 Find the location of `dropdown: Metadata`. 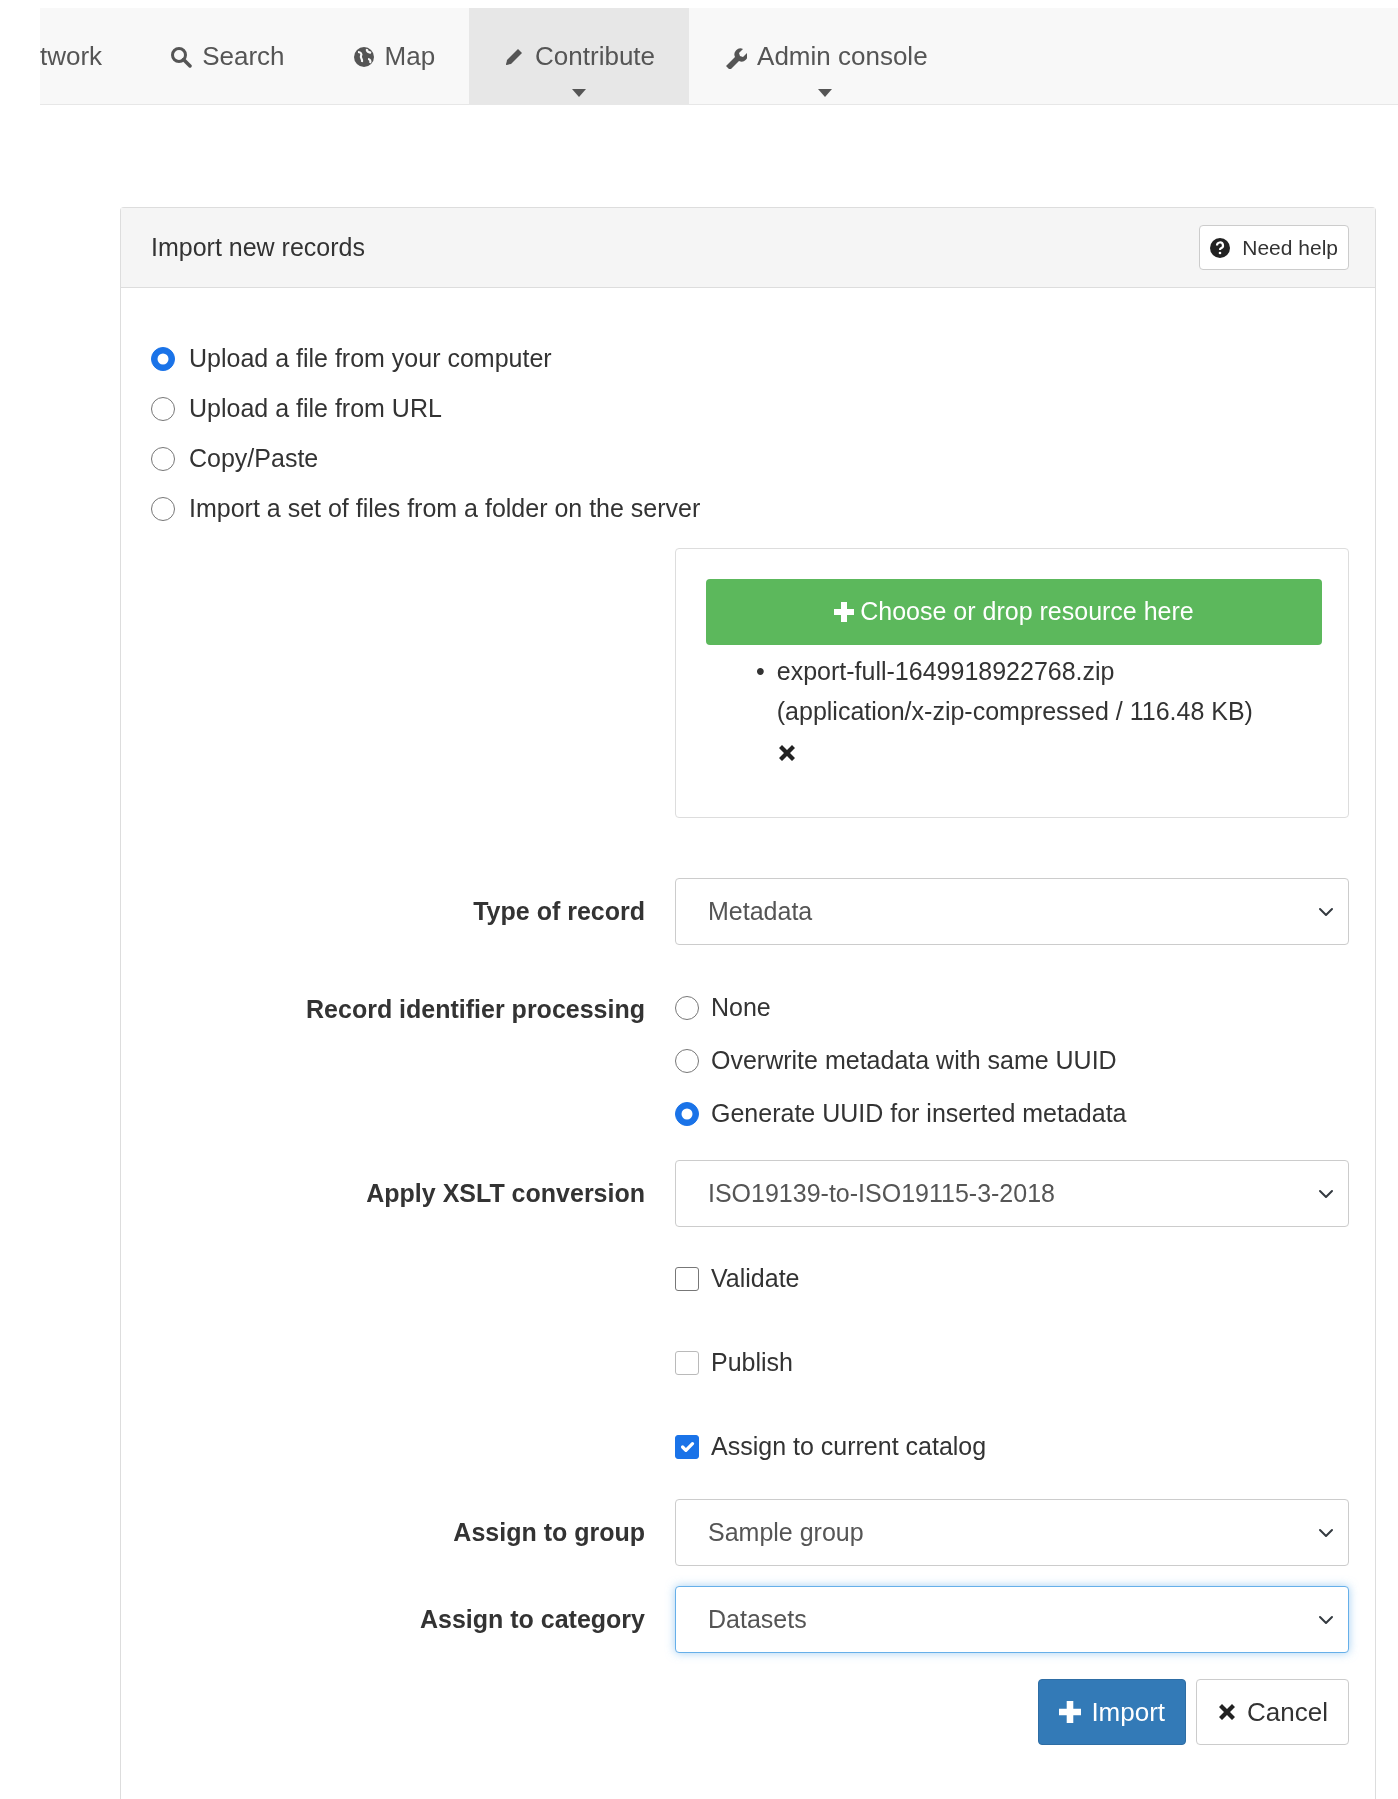

dropdown: Metadata is located at coordinates (1012, 911).